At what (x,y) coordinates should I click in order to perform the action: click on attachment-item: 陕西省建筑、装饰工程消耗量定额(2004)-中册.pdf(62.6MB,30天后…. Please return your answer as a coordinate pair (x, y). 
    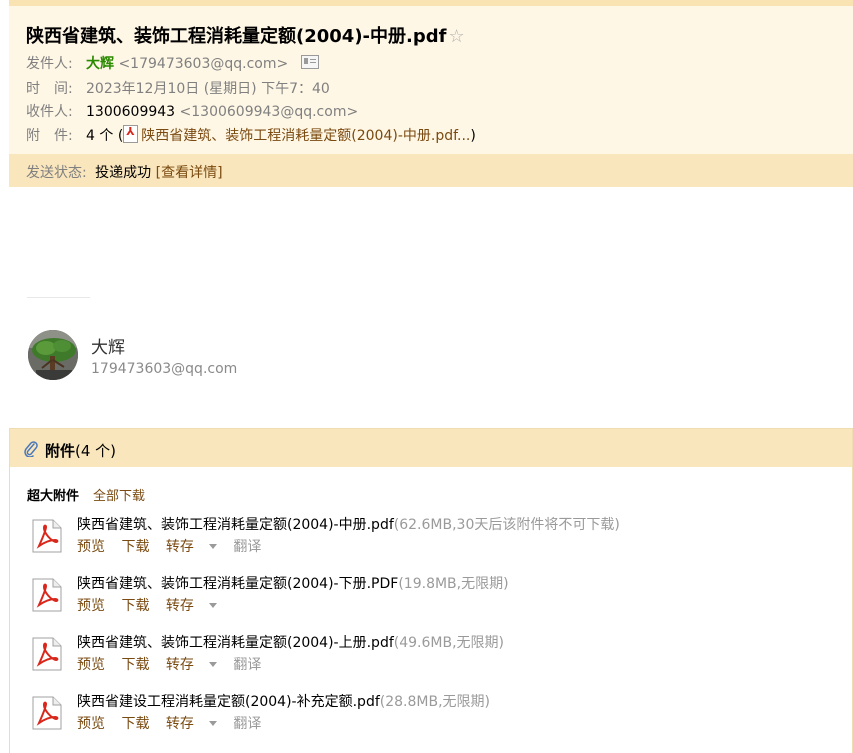
    Looking at the image, I should click on (427, 539).